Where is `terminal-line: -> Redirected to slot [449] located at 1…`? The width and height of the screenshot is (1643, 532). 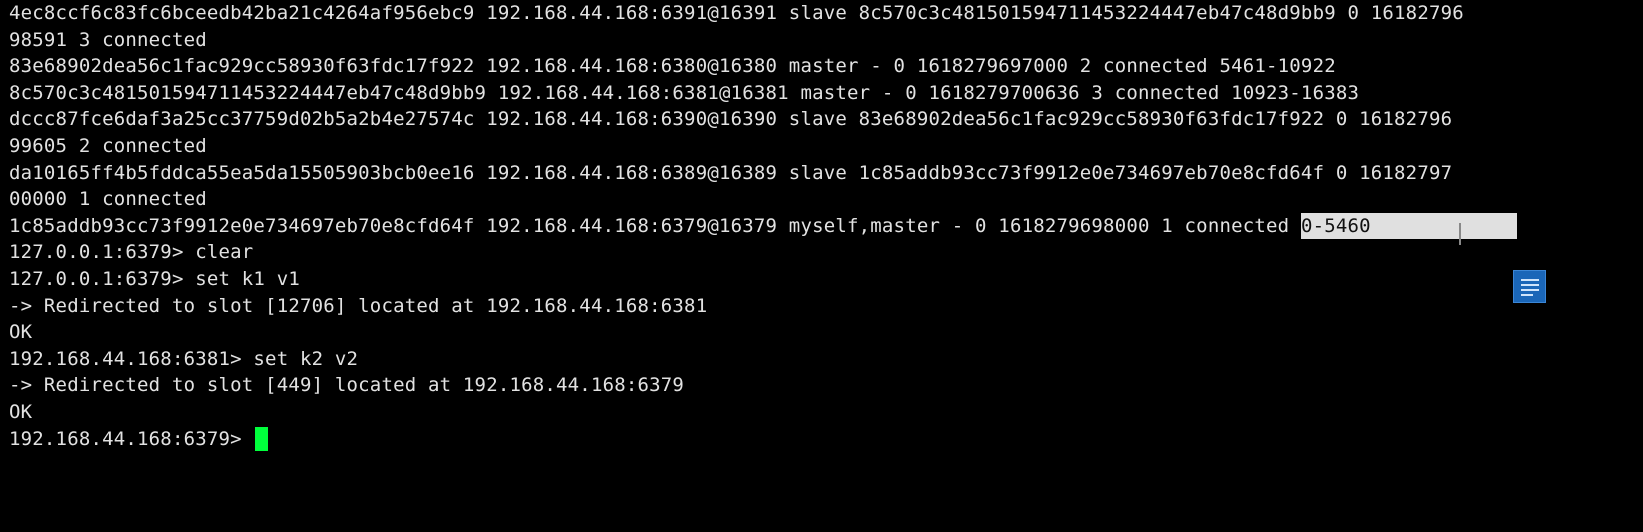
terminal-line: -> Redirected to slot [449] located at 1… is located at coordinates (347, 385).